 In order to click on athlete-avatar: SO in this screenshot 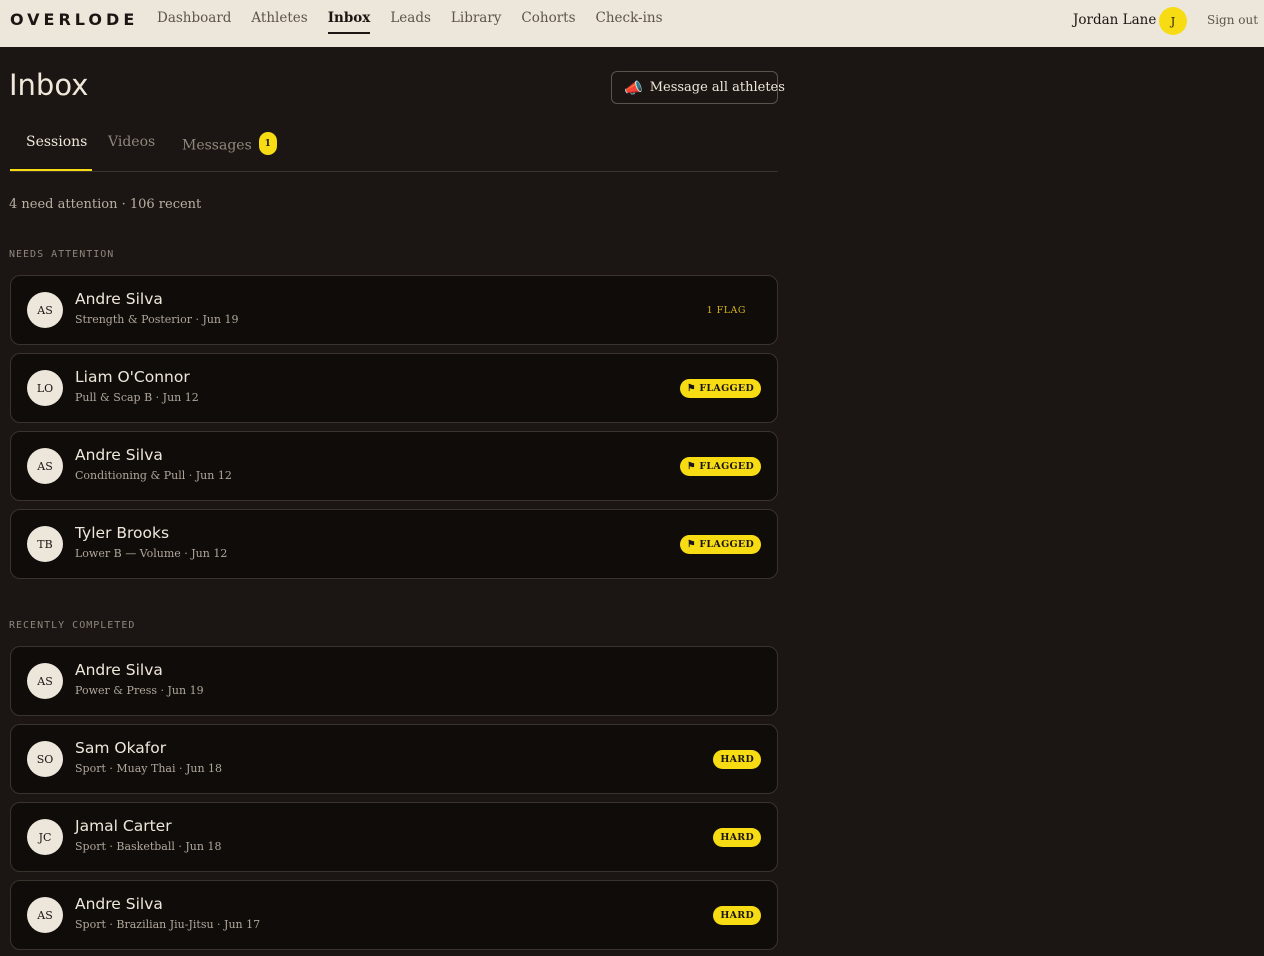, I will do `click(45, 759)`.